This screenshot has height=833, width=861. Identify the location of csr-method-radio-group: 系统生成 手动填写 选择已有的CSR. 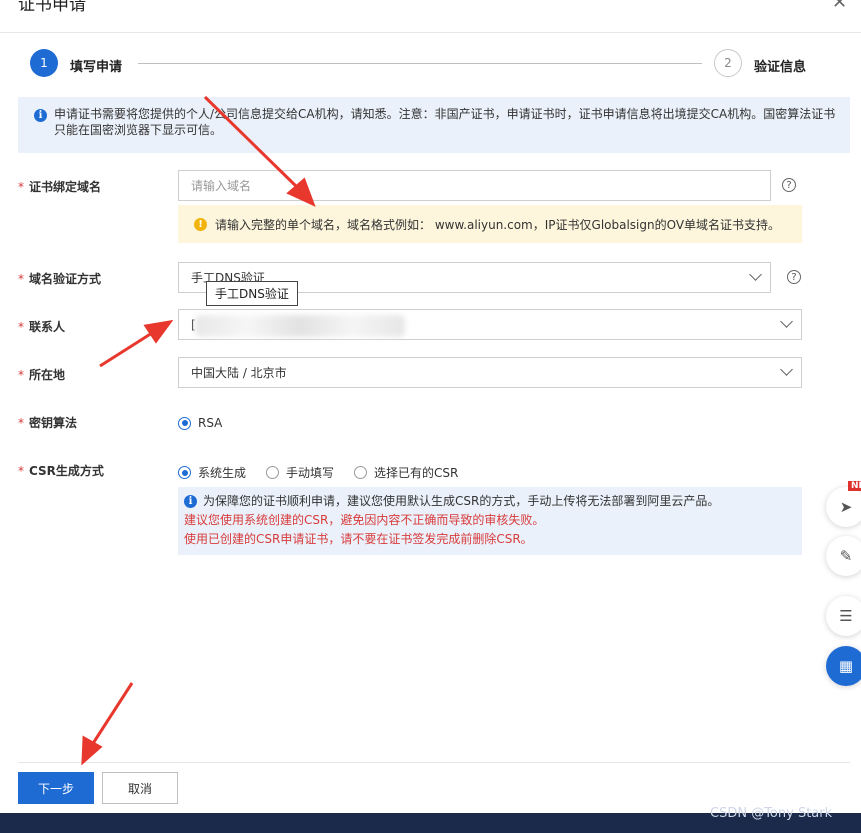
(328, 472).